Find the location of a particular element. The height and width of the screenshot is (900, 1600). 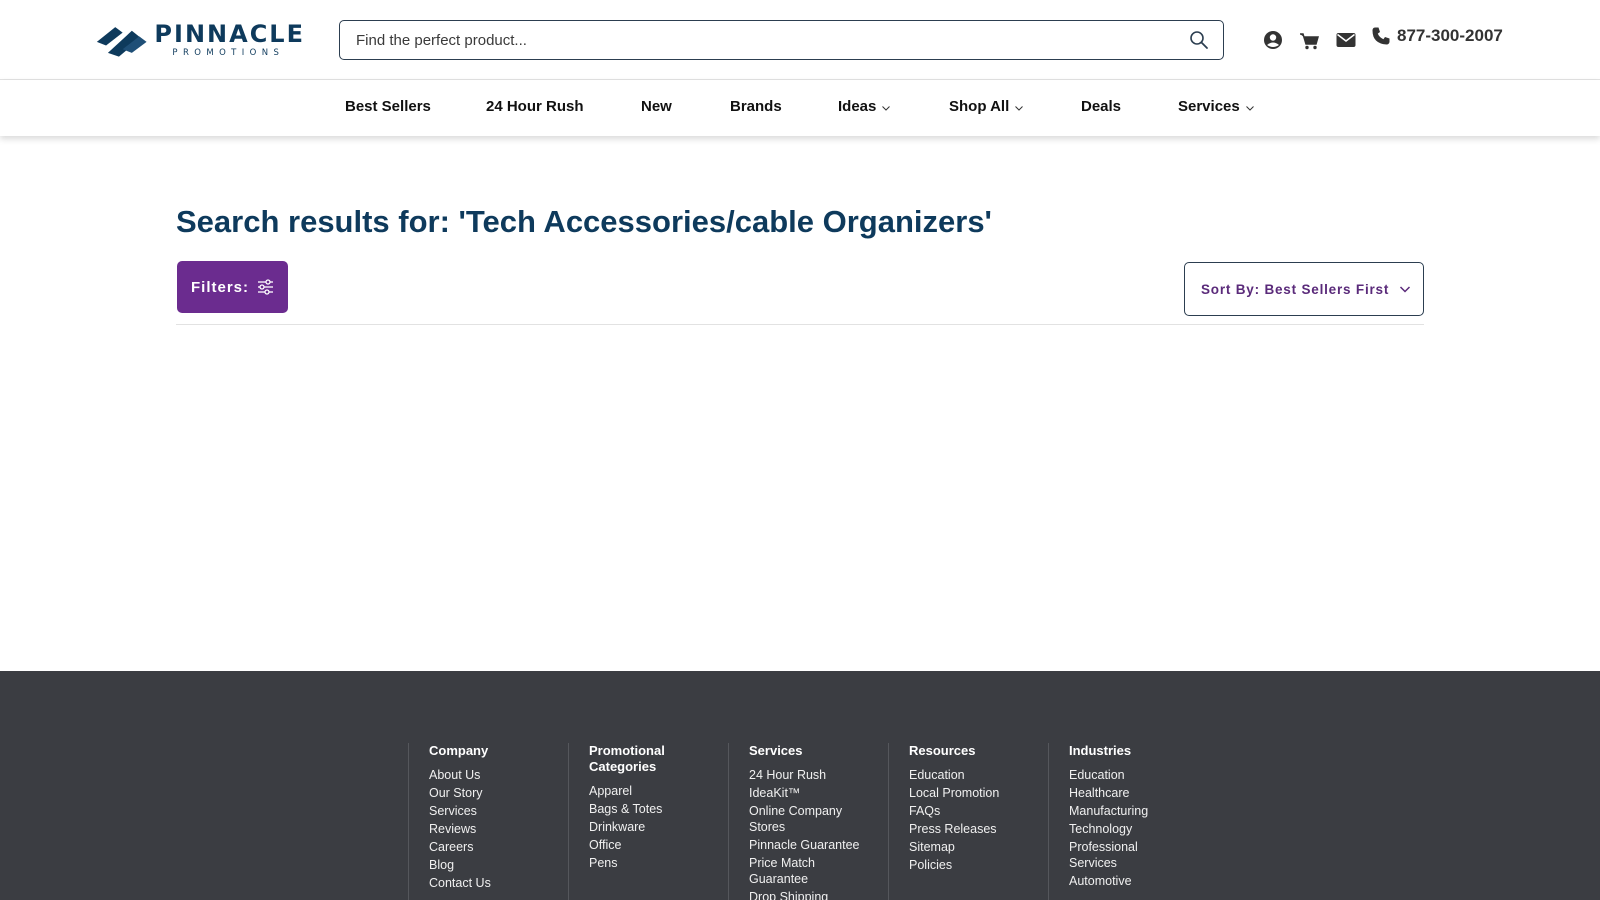

nav-item-ideas: Ideas is located at coordinates (864, 106).